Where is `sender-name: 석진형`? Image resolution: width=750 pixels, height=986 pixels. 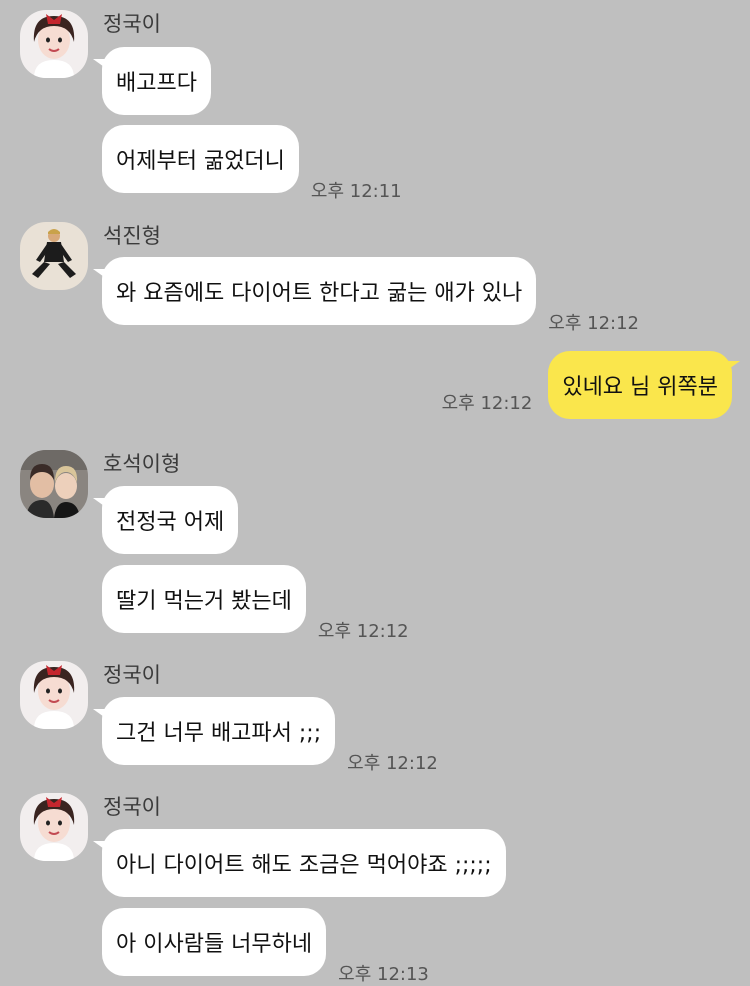
sender-name: 석진형 is located at coordinates (132, 236).